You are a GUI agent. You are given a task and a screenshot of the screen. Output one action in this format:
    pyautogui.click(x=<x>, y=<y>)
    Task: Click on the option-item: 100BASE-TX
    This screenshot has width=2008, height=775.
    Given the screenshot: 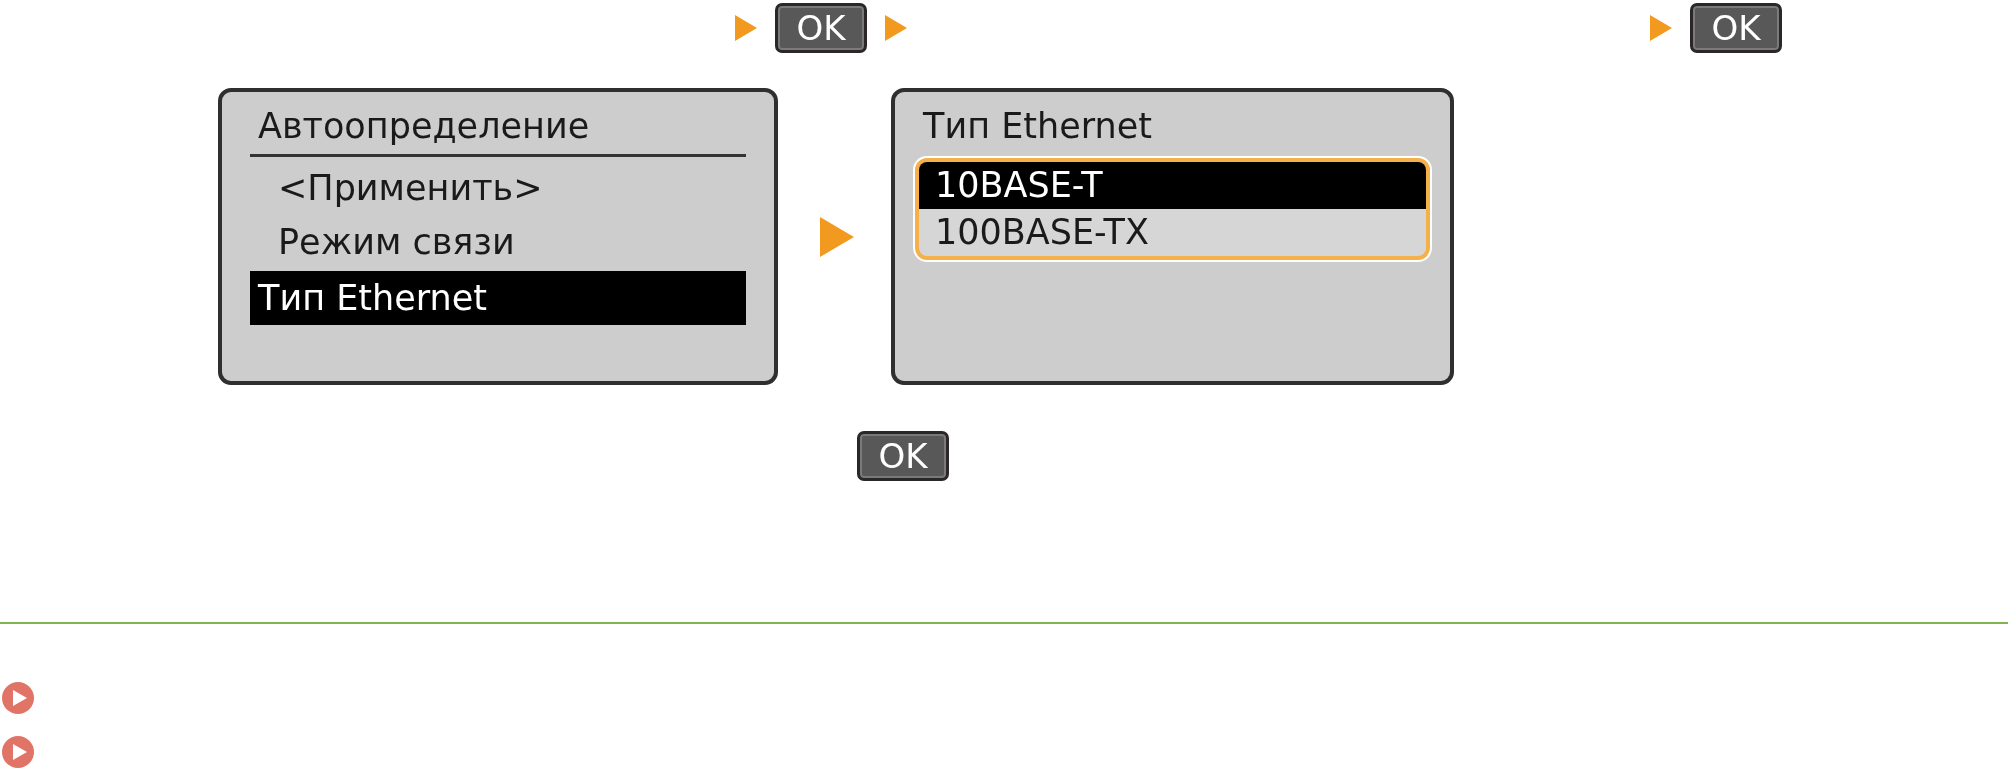 What is the action you would take?
    pyautogui.click(x=1172, y=232)
    